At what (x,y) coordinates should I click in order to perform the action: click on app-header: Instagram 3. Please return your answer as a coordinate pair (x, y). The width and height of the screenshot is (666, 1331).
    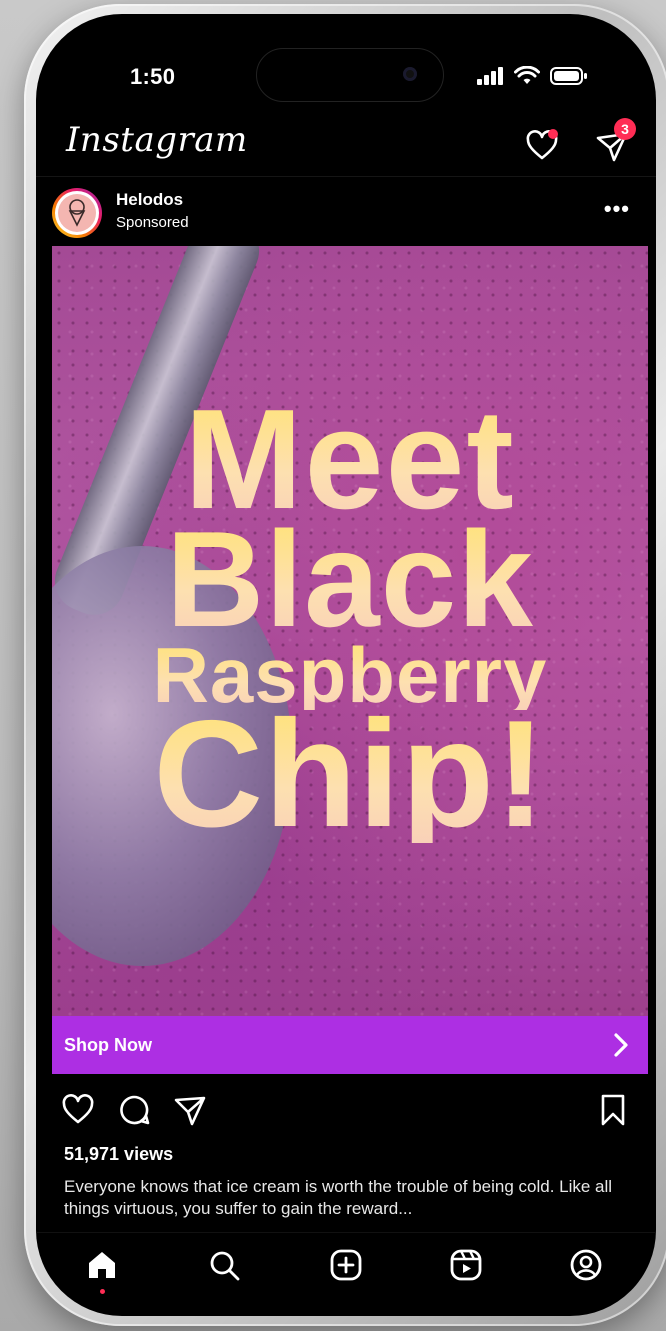
    Looking at the image, I should click on (346, 145).